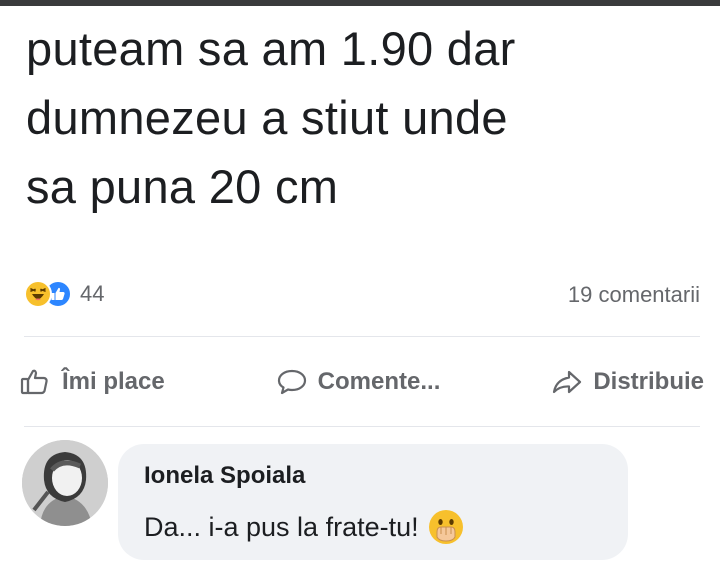  Describe the element at coordinates (267, 117) in the screenshot. I see `post-line: dumnezeu a stiut unde` at that location.